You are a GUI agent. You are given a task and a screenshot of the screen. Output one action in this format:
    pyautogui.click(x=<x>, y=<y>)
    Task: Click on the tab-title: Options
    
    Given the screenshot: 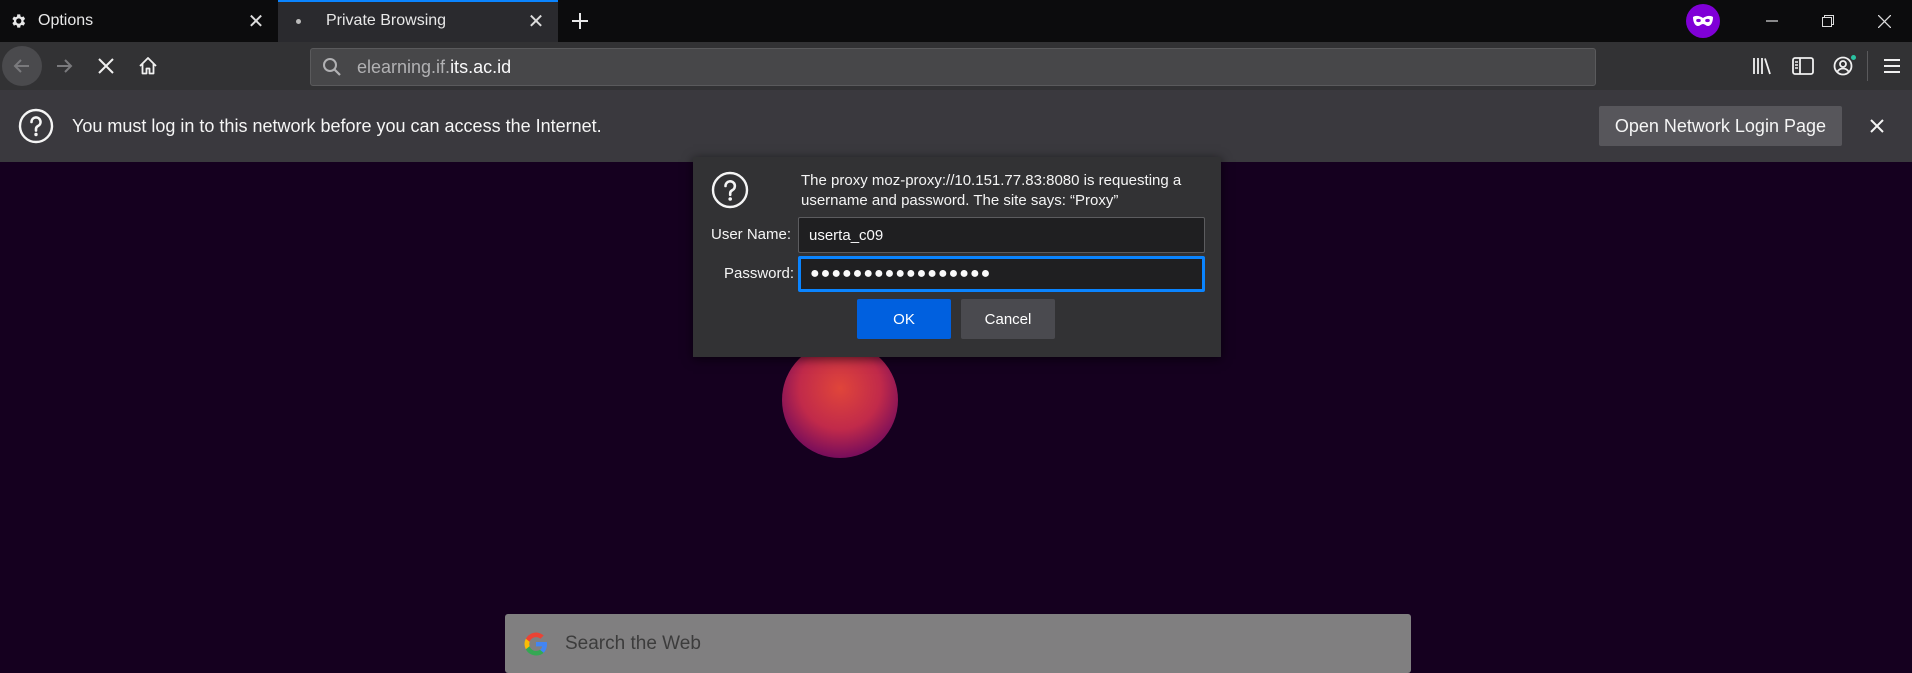 What is the action you would take?
    pyautogui.click(x=66, y=20)
    